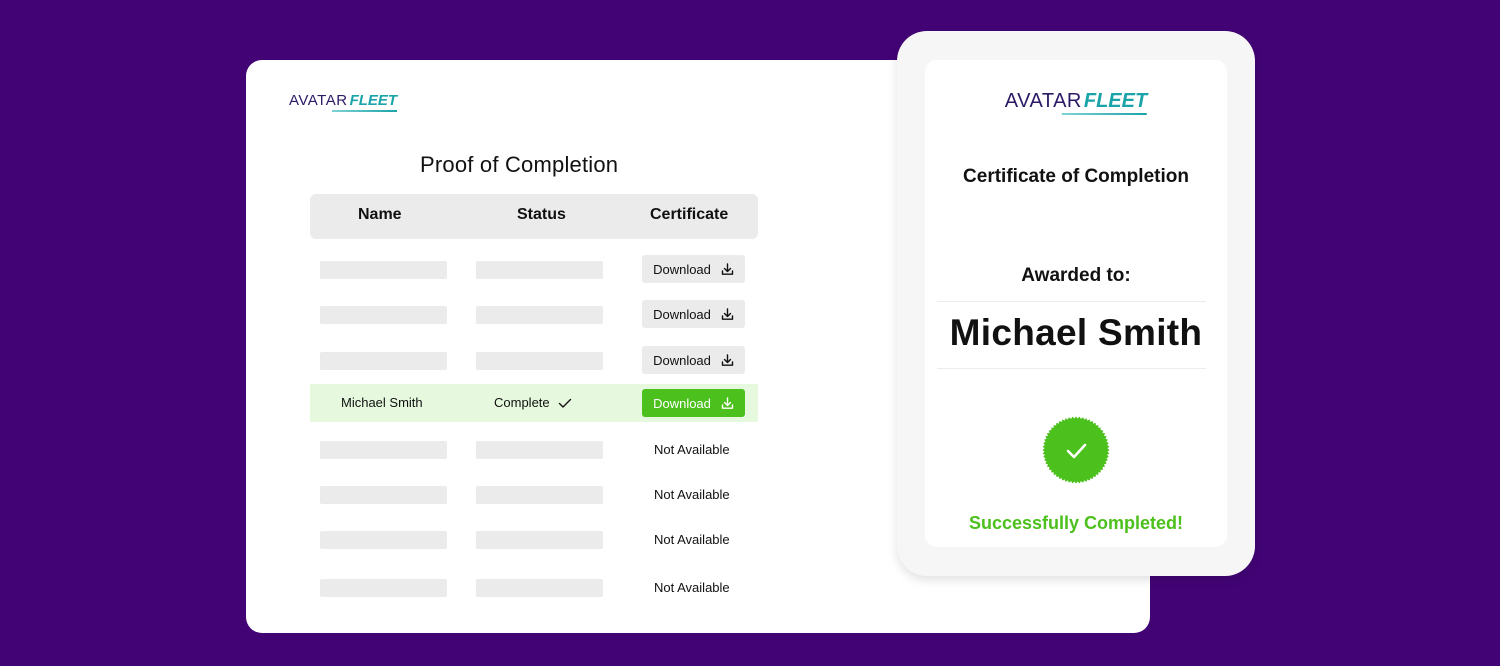  I want to click on column-header-status: Status, so click(541, 214).